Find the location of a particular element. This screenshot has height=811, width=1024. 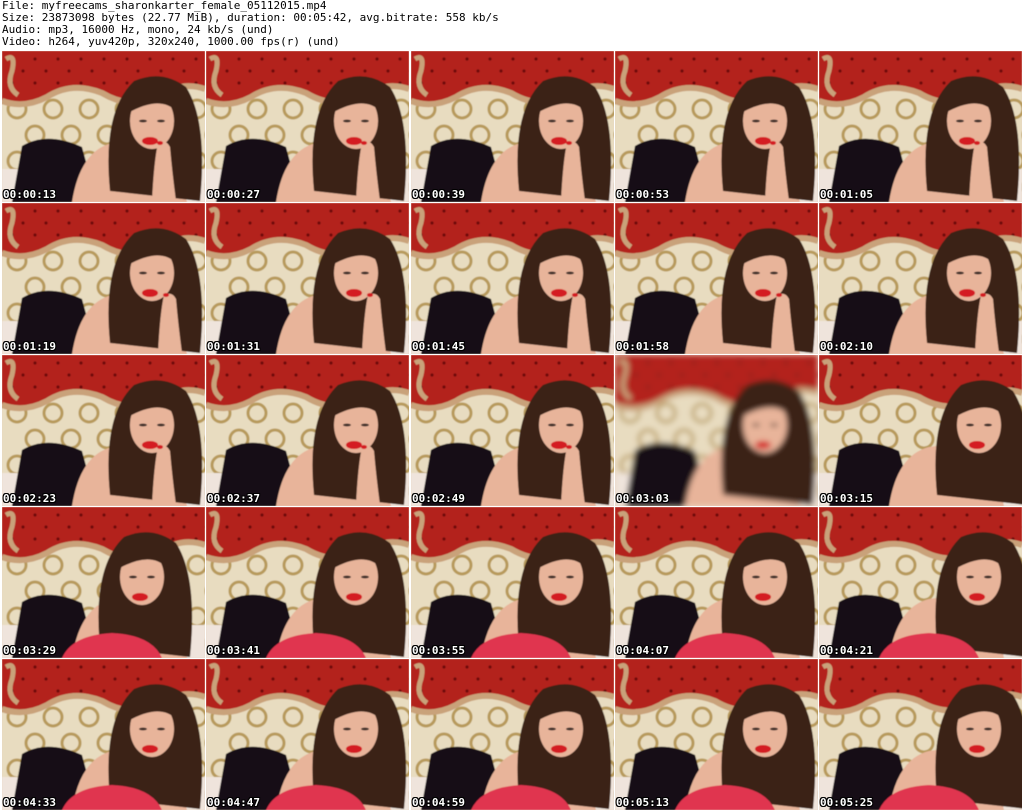

video-thumbnail: 00:01:05 is located at coordinates (920, 126).